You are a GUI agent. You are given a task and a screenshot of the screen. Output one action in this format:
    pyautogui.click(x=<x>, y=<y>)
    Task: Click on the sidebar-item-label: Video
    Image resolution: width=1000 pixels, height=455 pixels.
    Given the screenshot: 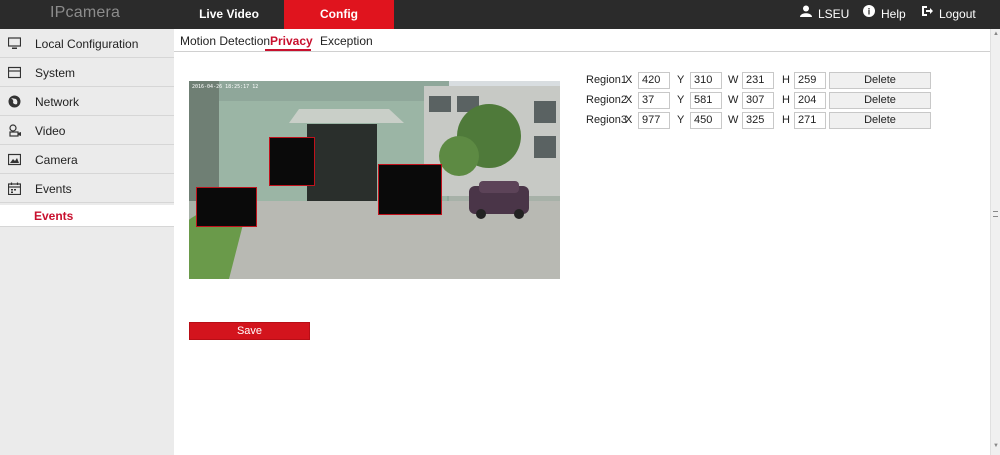 What is the action you would take?
    pyautogui.click(x=50, y=131)
    